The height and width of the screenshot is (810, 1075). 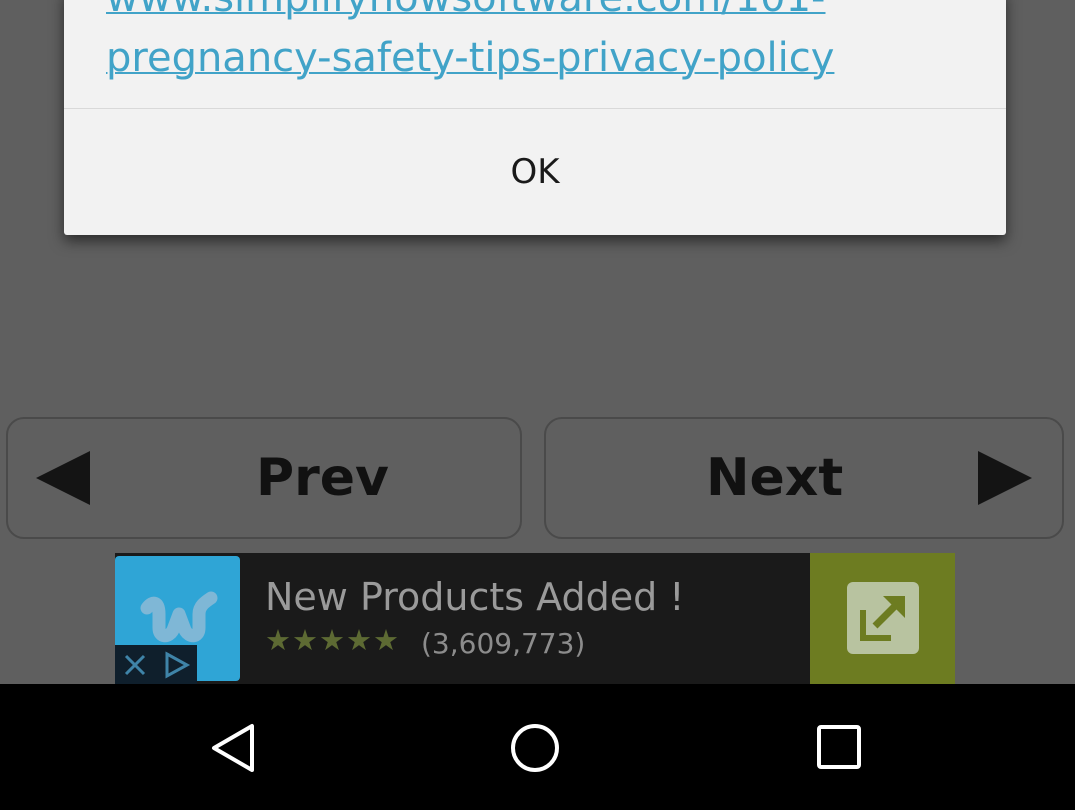 What do you see at coordinates (135, 665) in the screenshot?
I see `close-icon` at bounding box center [135, 665].